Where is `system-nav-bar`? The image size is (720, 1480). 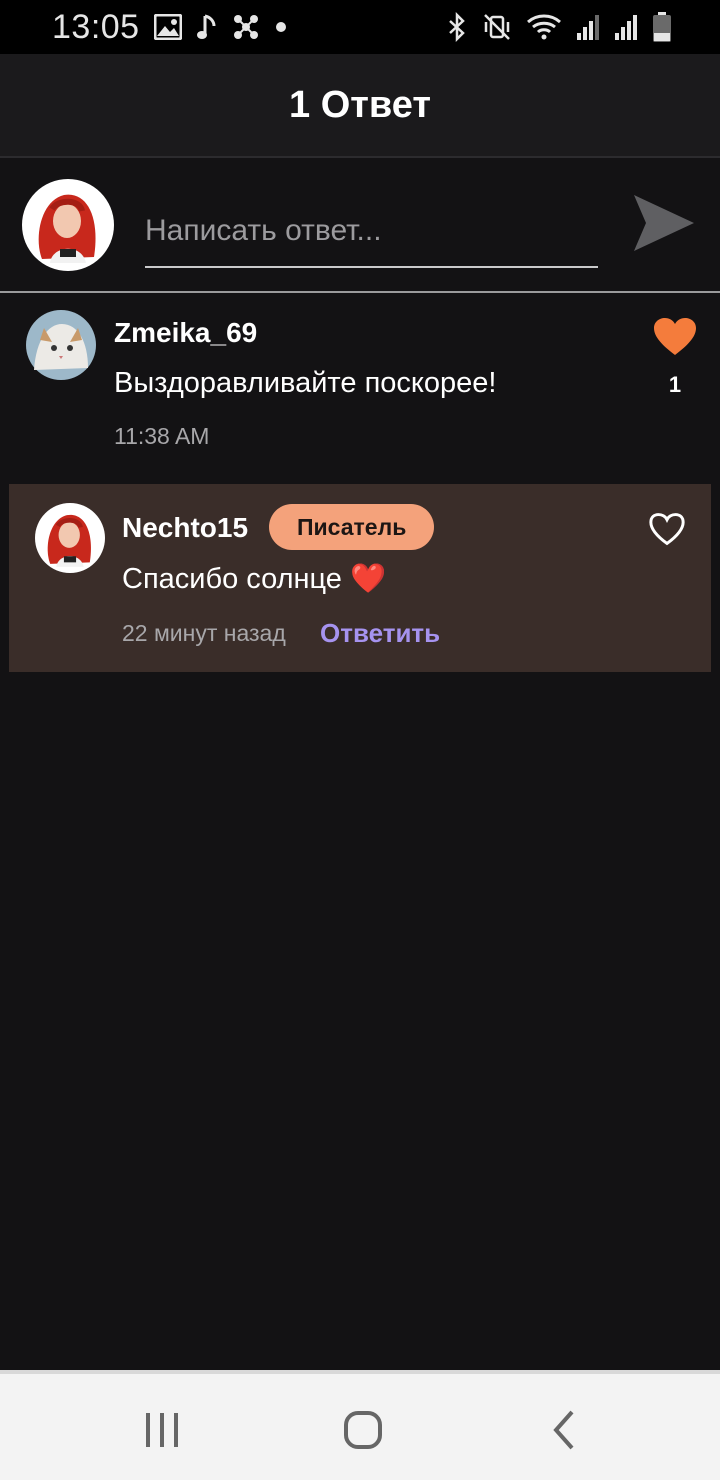
system-nav-bar is located at coordinates (360, 1425).